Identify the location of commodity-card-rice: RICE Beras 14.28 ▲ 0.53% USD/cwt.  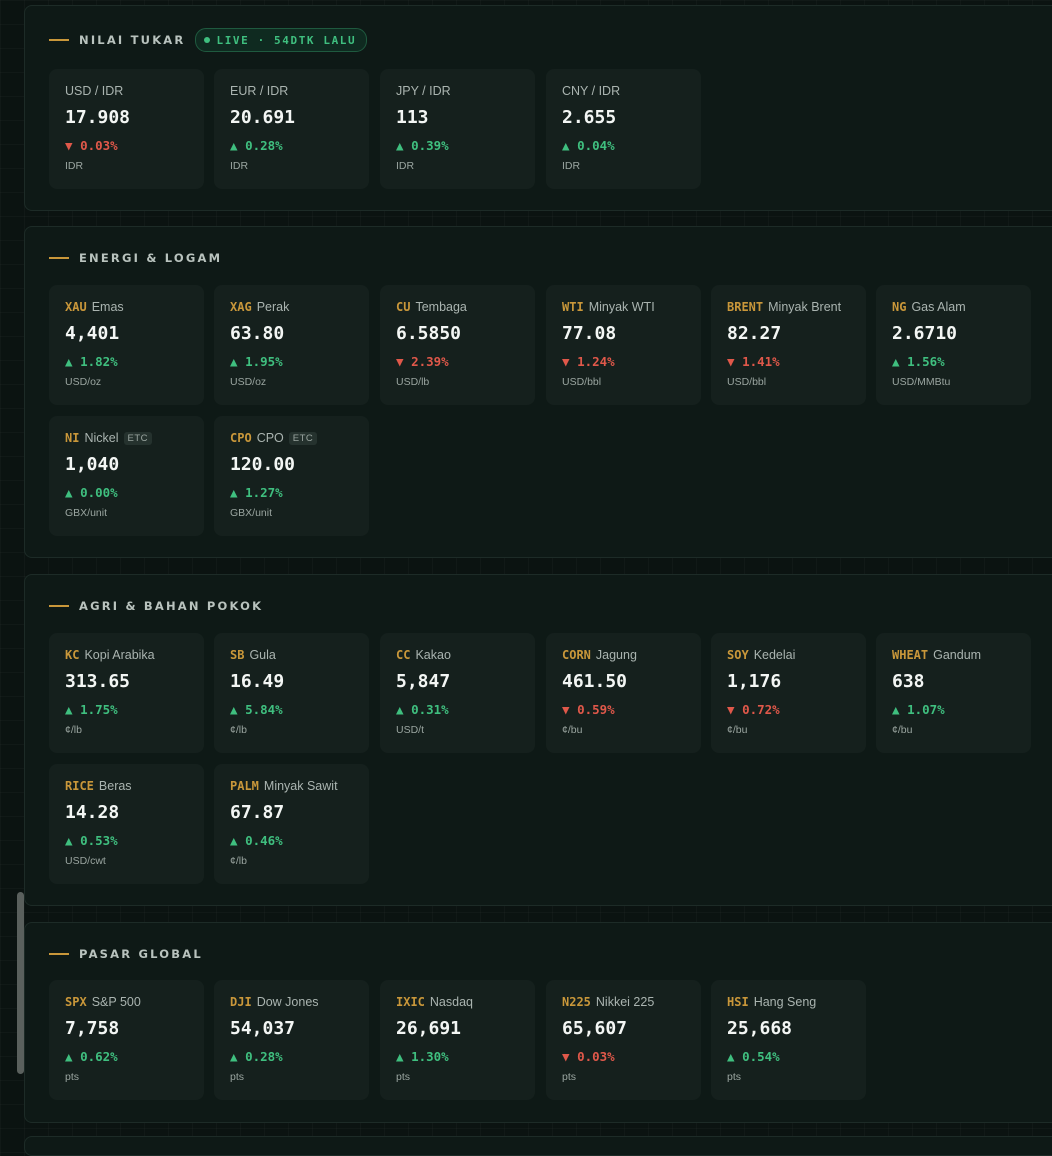
(126, 824).